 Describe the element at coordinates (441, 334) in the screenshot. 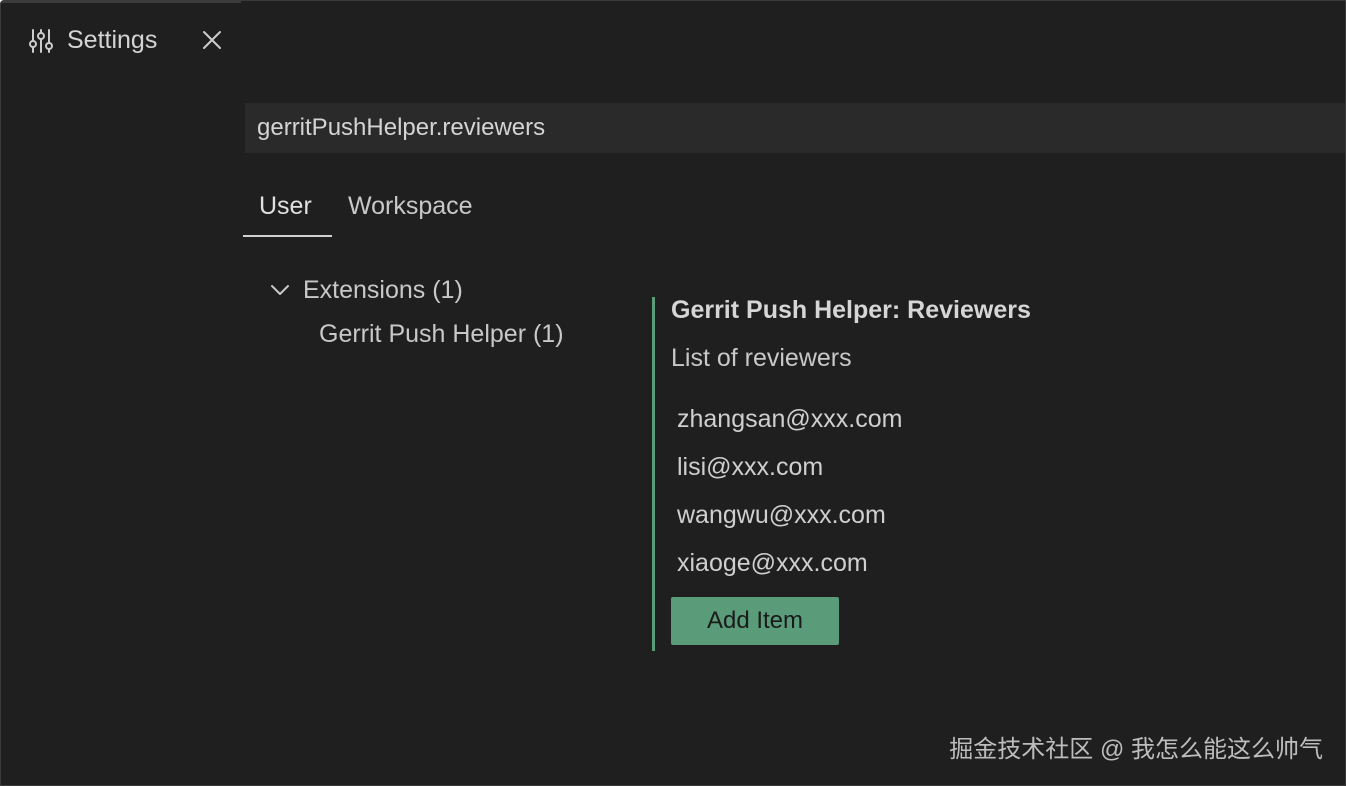

I see `tree-item-gerrit-push-helper: Gerrit Push Helper (1)` at that location.